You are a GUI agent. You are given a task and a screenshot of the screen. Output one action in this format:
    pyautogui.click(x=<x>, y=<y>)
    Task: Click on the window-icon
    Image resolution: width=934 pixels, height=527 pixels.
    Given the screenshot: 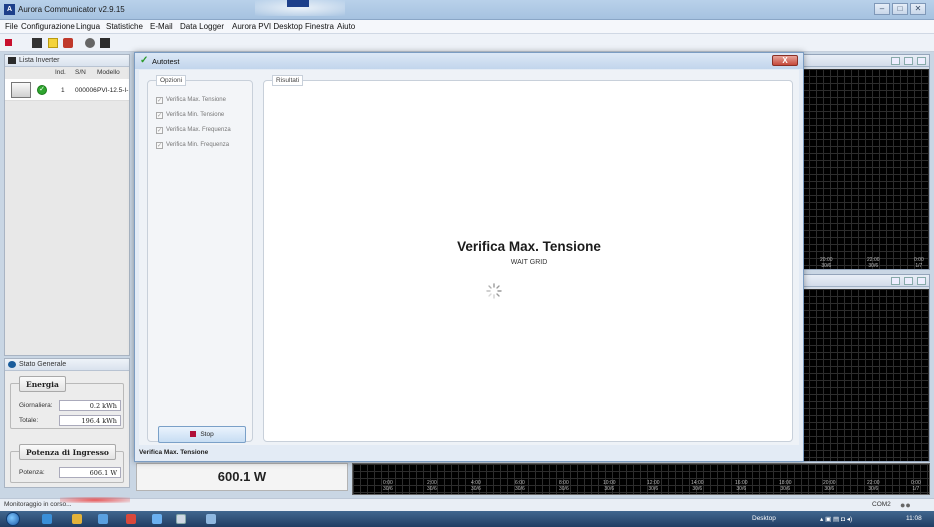 What is the action you would take?
    pyautogui.click(x=157, y=519)
    